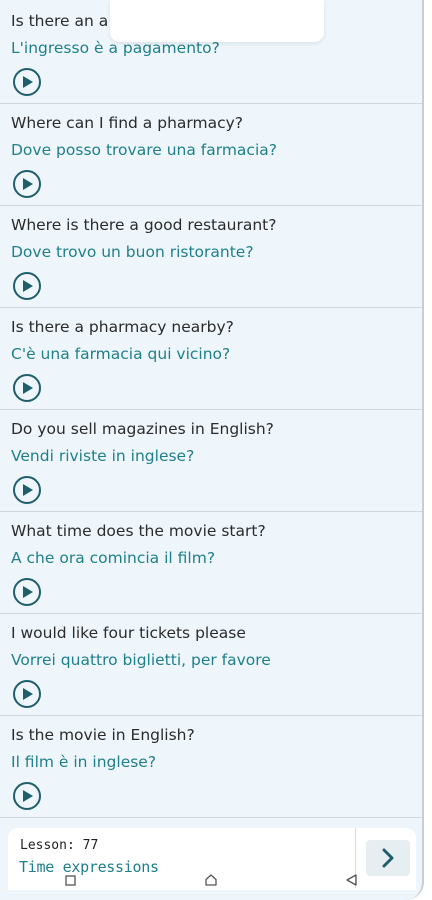 Image resolution: width=432 pixels, height=900 pixels. Describe the element at coordinates (59, 845) in the screenshot. I see `lesson-number: Lesson: 77` at that location.